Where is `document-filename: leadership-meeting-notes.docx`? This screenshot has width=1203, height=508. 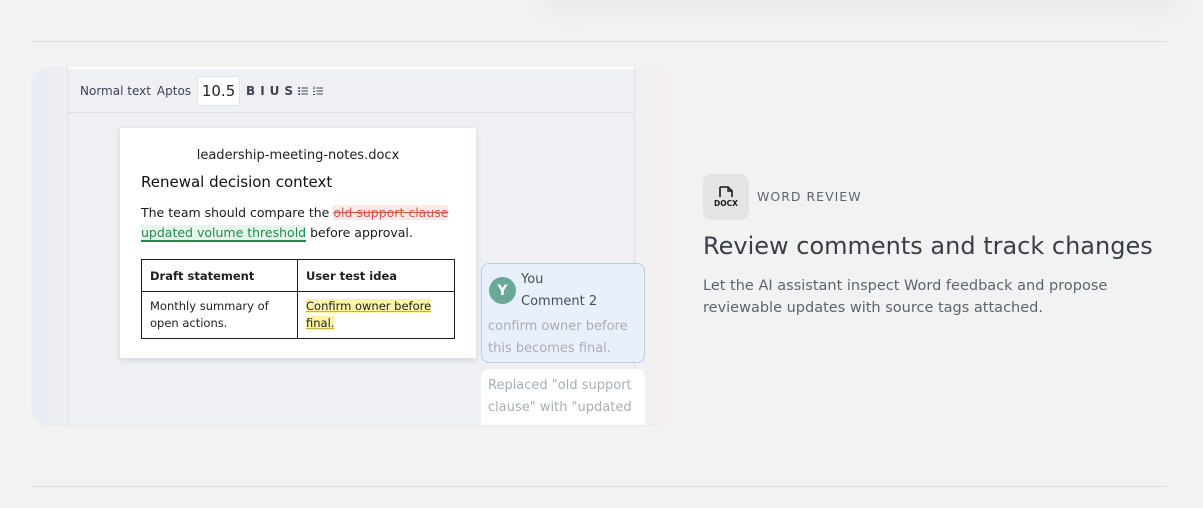
document-filename: leadership-meeting-notes.docx is located at coordinates (298, 155).